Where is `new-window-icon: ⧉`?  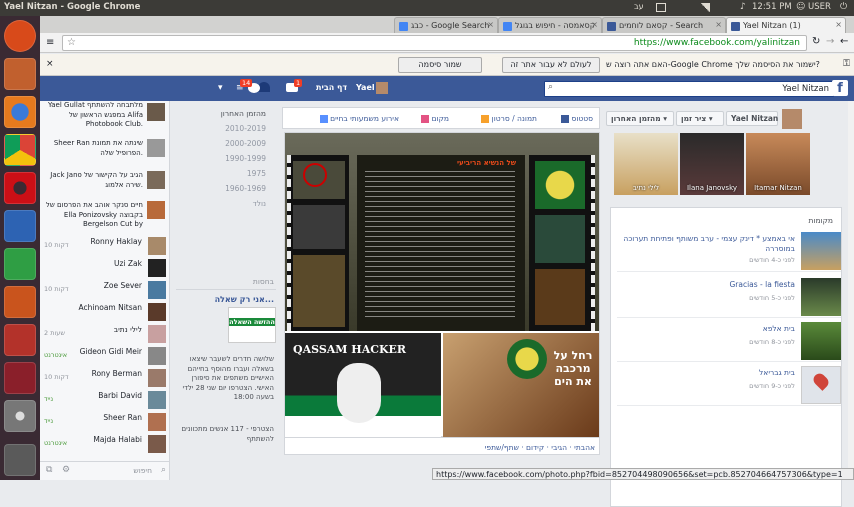
new-window-icon: ⧉ is located at coordinates (49, 470).